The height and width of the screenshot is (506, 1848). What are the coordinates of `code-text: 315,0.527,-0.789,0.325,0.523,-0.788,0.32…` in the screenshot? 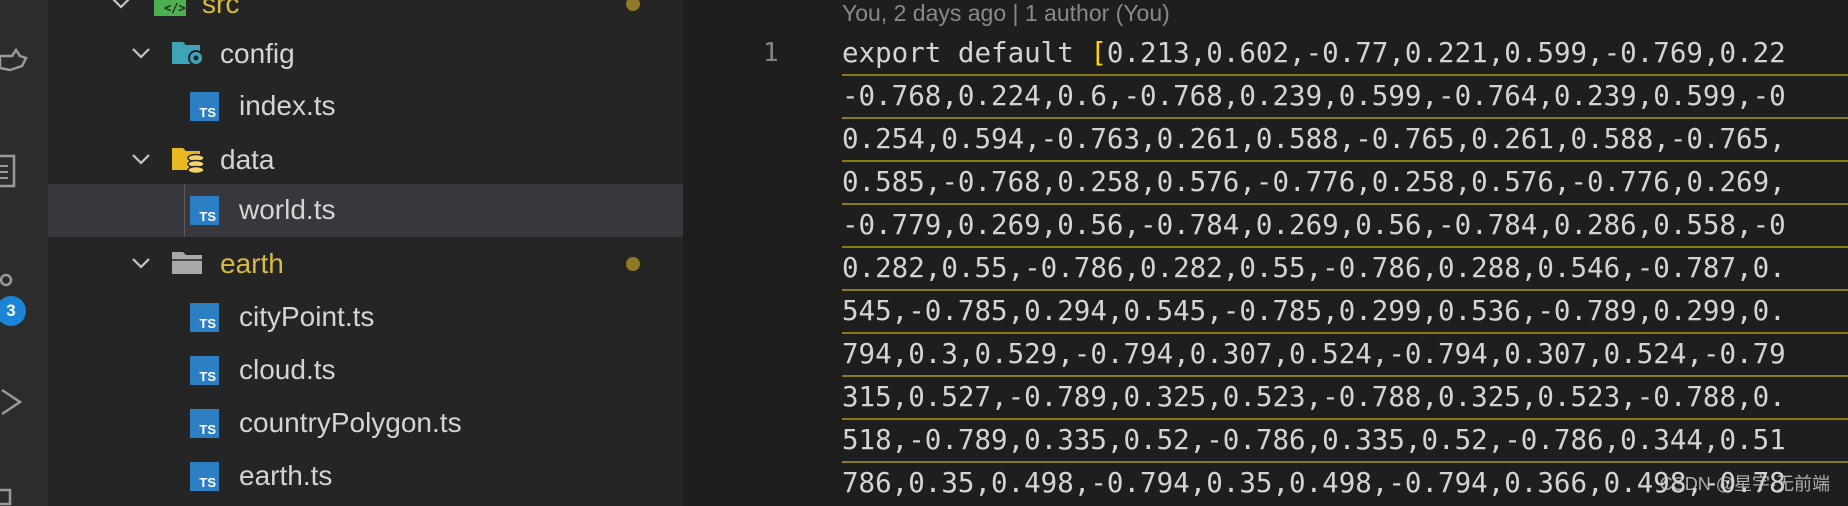 It's located at (1314, 397).